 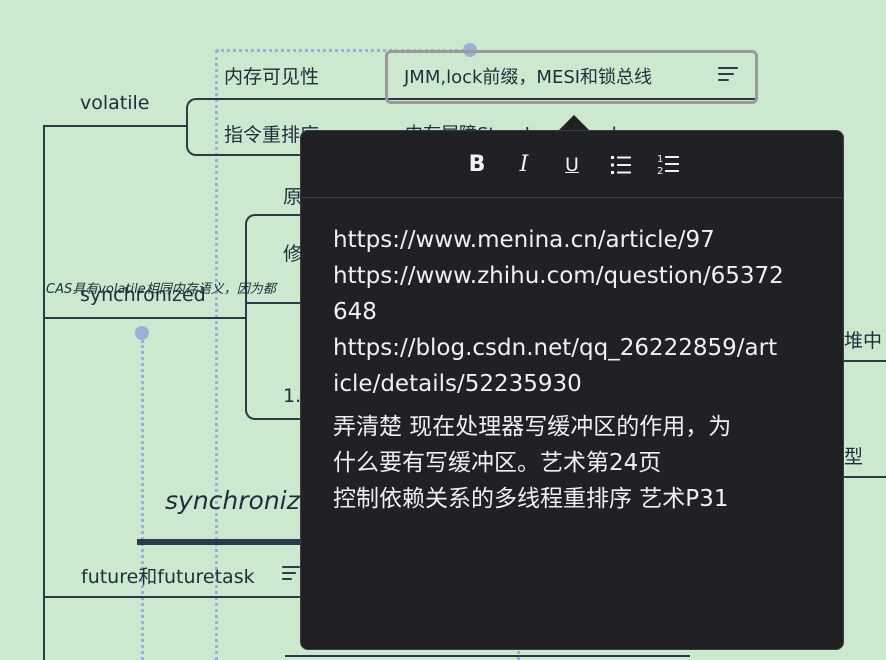 I want to click on note-line: https://www.menina.cn/article/97, so click(x=524, y=240).